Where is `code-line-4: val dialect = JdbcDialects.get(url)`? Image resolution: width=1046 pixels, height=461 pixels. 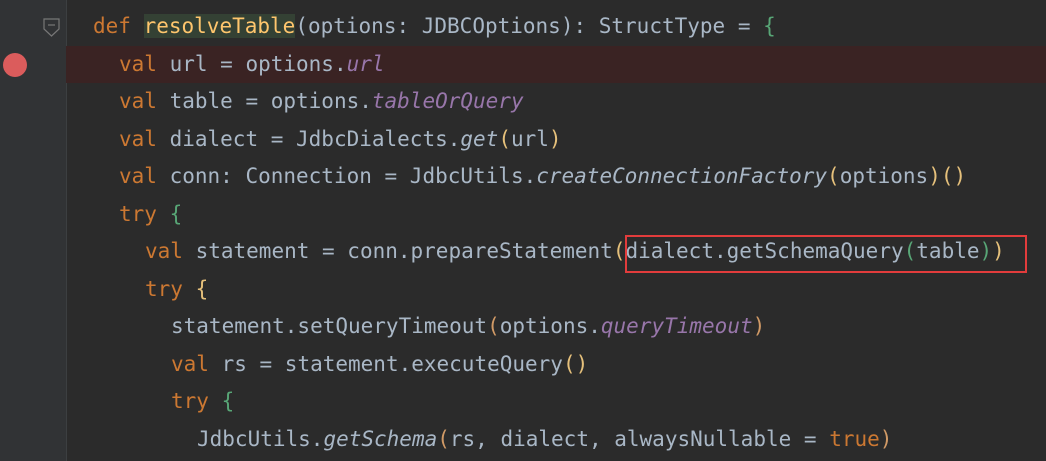 code-line-4: val dialect = JdbcDialects.get(url) is located at coordinates (556, 140).